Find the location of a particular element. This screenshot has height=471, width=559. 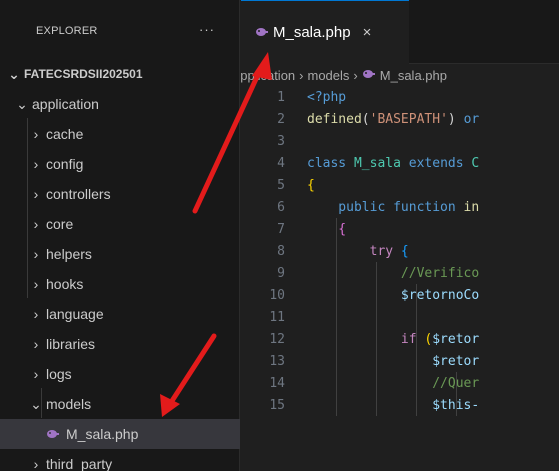

code-token: C is located at coordinates (475, 163).